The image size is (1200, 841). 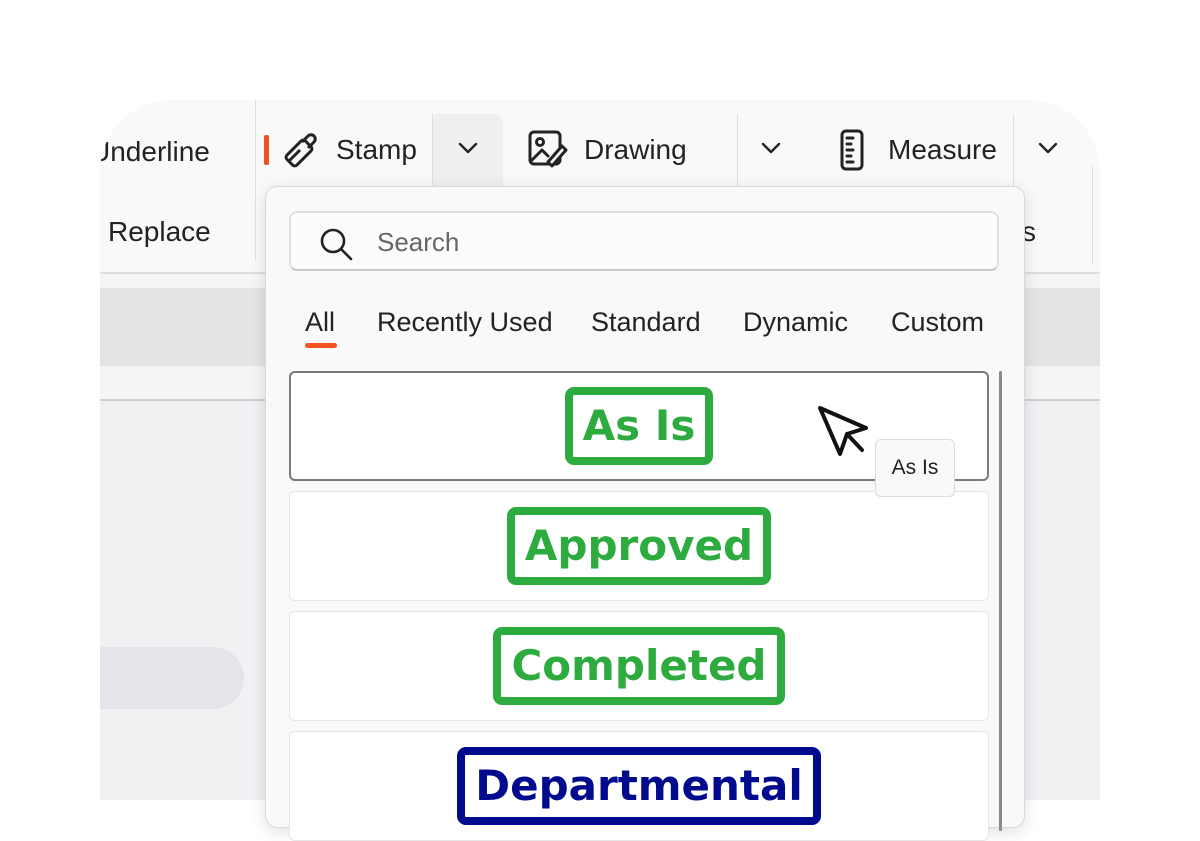 What do you see at coordinates (465, 322) in the screenshot?
I see `tab-recently-used: Recently Used` at bounding box center [465, 322].